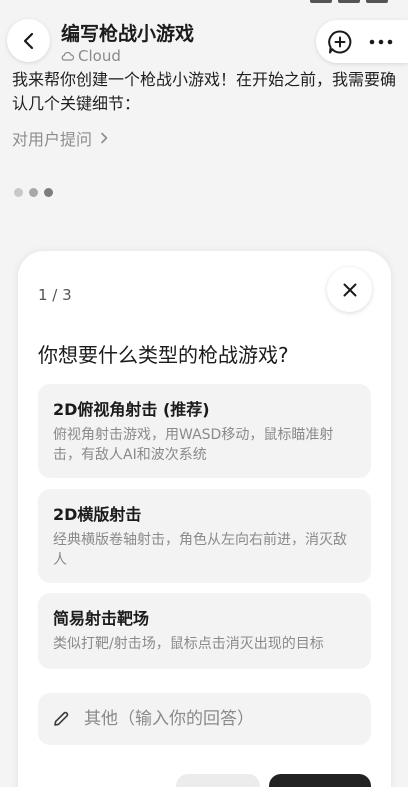 This screenshot has height=787, width=408. I want to click on model-name: Cloud, so click(99, 56).